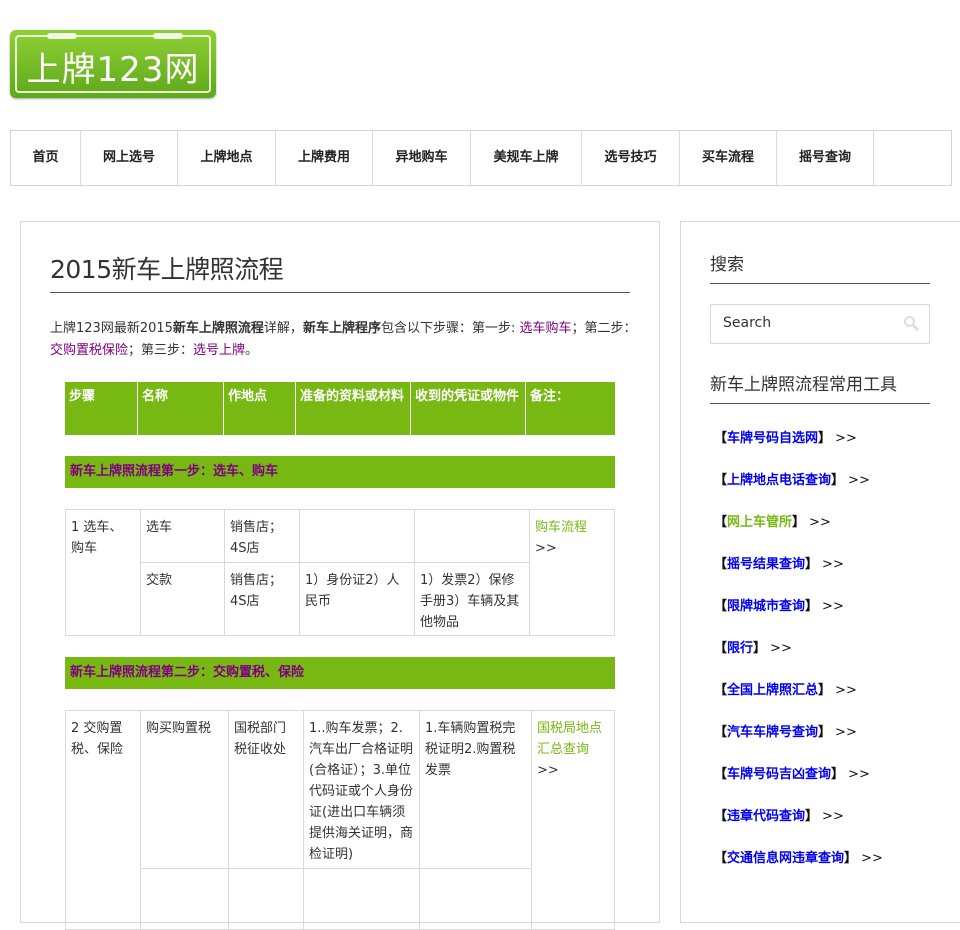 The image size is (960, 930). Describe the element at coordinates (779, 774) in the screenshot. I see `tool-link: 车牌号码吉凶查询` at that location.